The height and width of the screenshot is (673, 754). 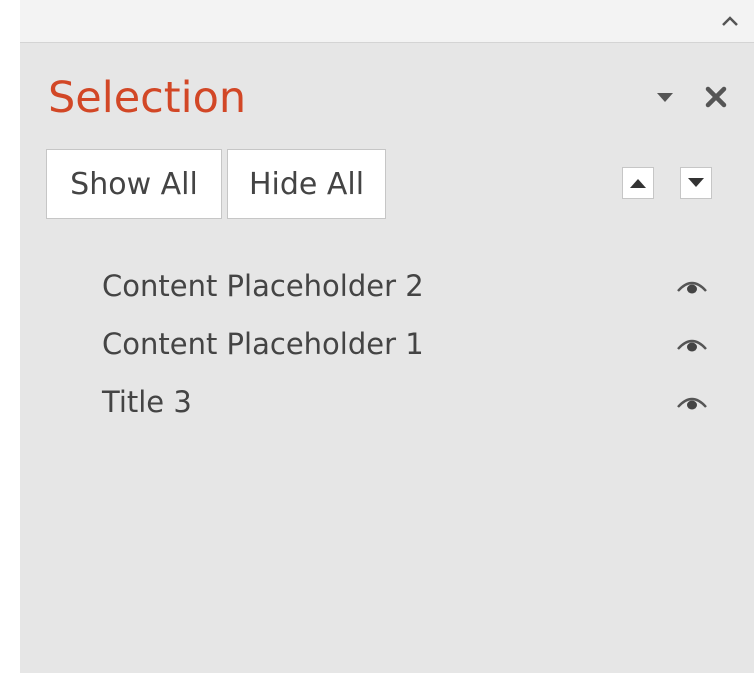 I want to click on triangle-up-icon, so click(x=638, y=183).